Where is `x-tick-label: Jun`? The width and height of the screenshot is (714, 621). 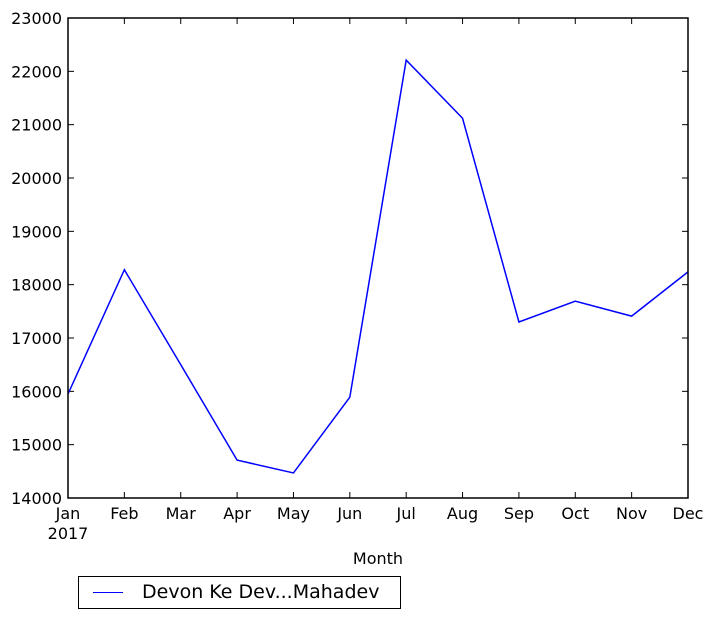 x-tick-label: Jun is located at coordinates (349, 513).